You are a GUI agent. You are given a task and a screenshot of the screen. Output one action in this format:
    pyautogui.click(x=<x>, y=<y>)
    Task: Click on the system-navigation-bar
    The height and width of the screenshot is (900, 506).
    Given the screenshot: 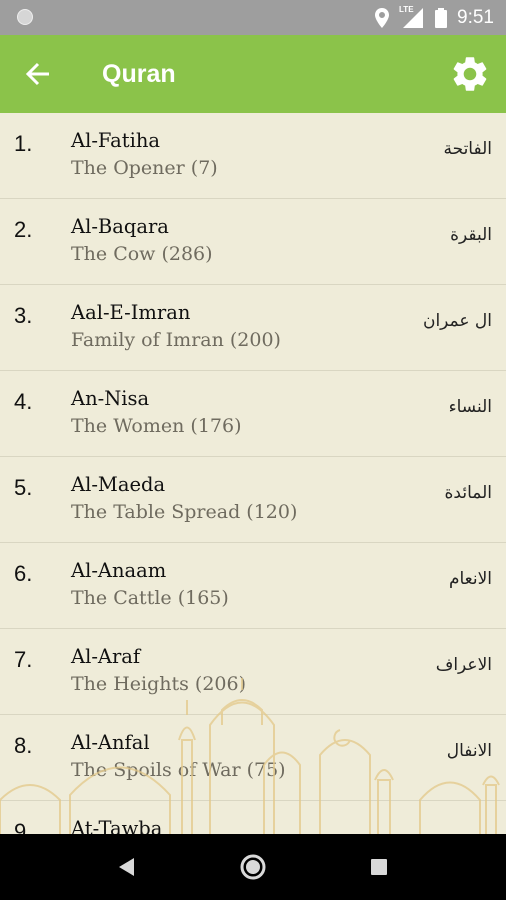 What is the action you would take?
    pyautogui.click(x=253, y=867)
    